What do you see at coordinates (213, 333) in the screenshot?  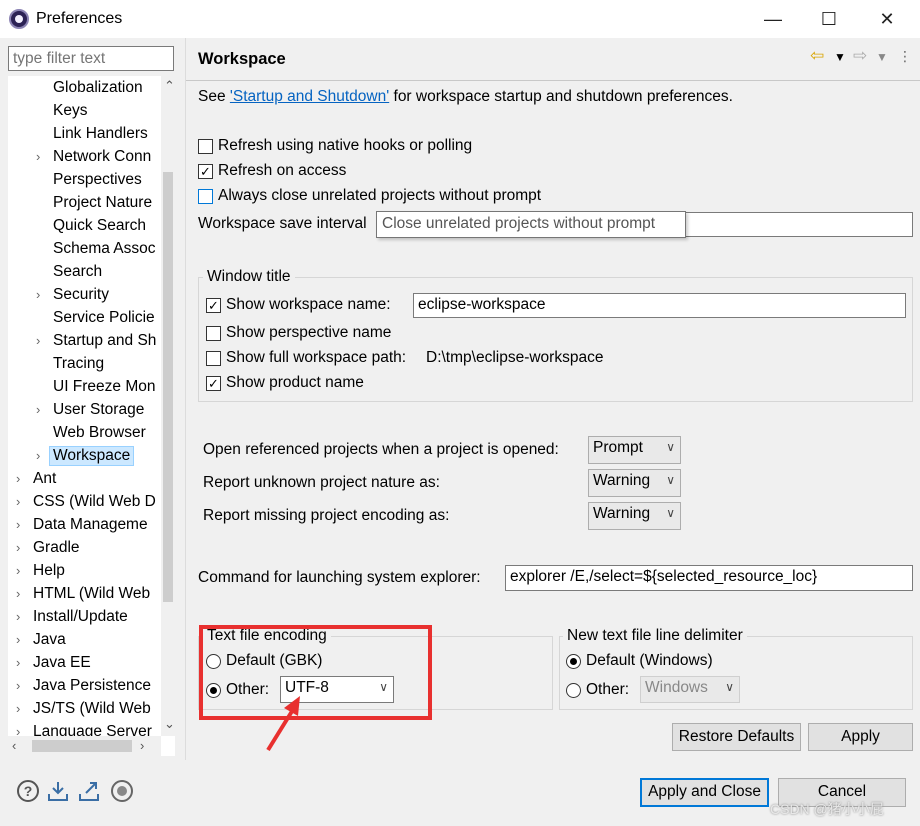 I see `show-perspective-checkbox` at bounding box center [213, 333].